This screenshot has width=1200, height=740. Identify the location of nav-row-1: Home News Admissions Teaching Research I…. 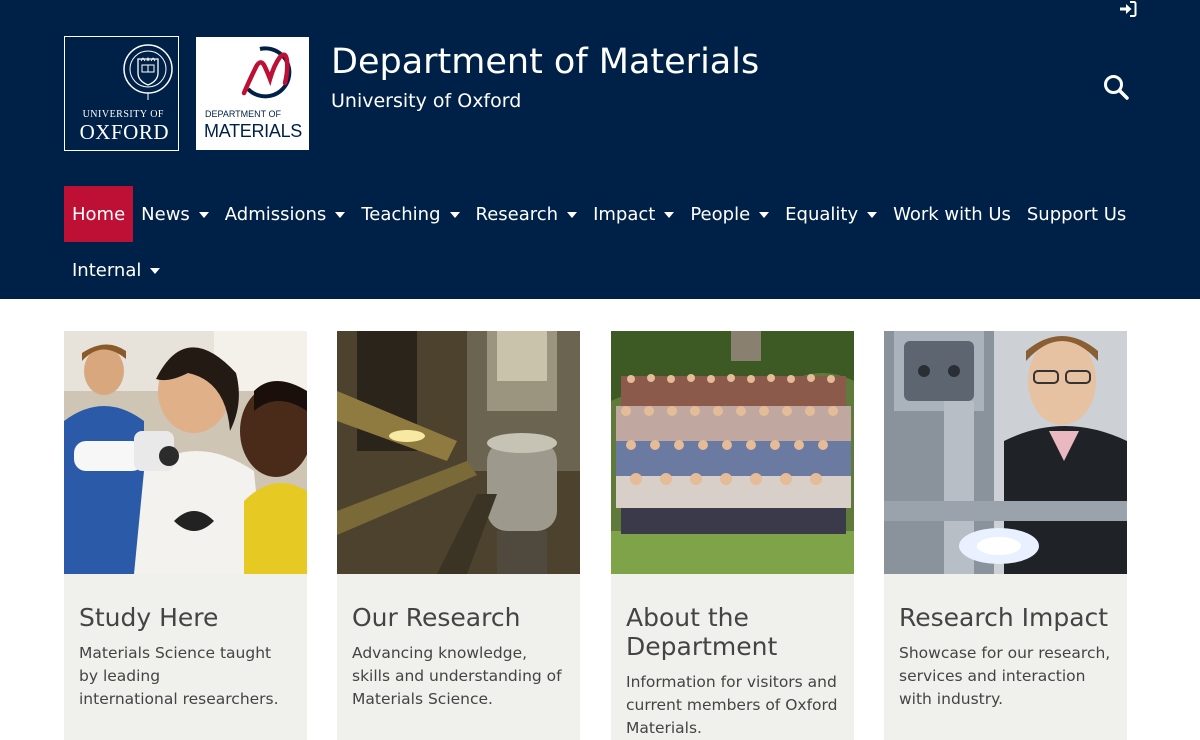
(599, 214).